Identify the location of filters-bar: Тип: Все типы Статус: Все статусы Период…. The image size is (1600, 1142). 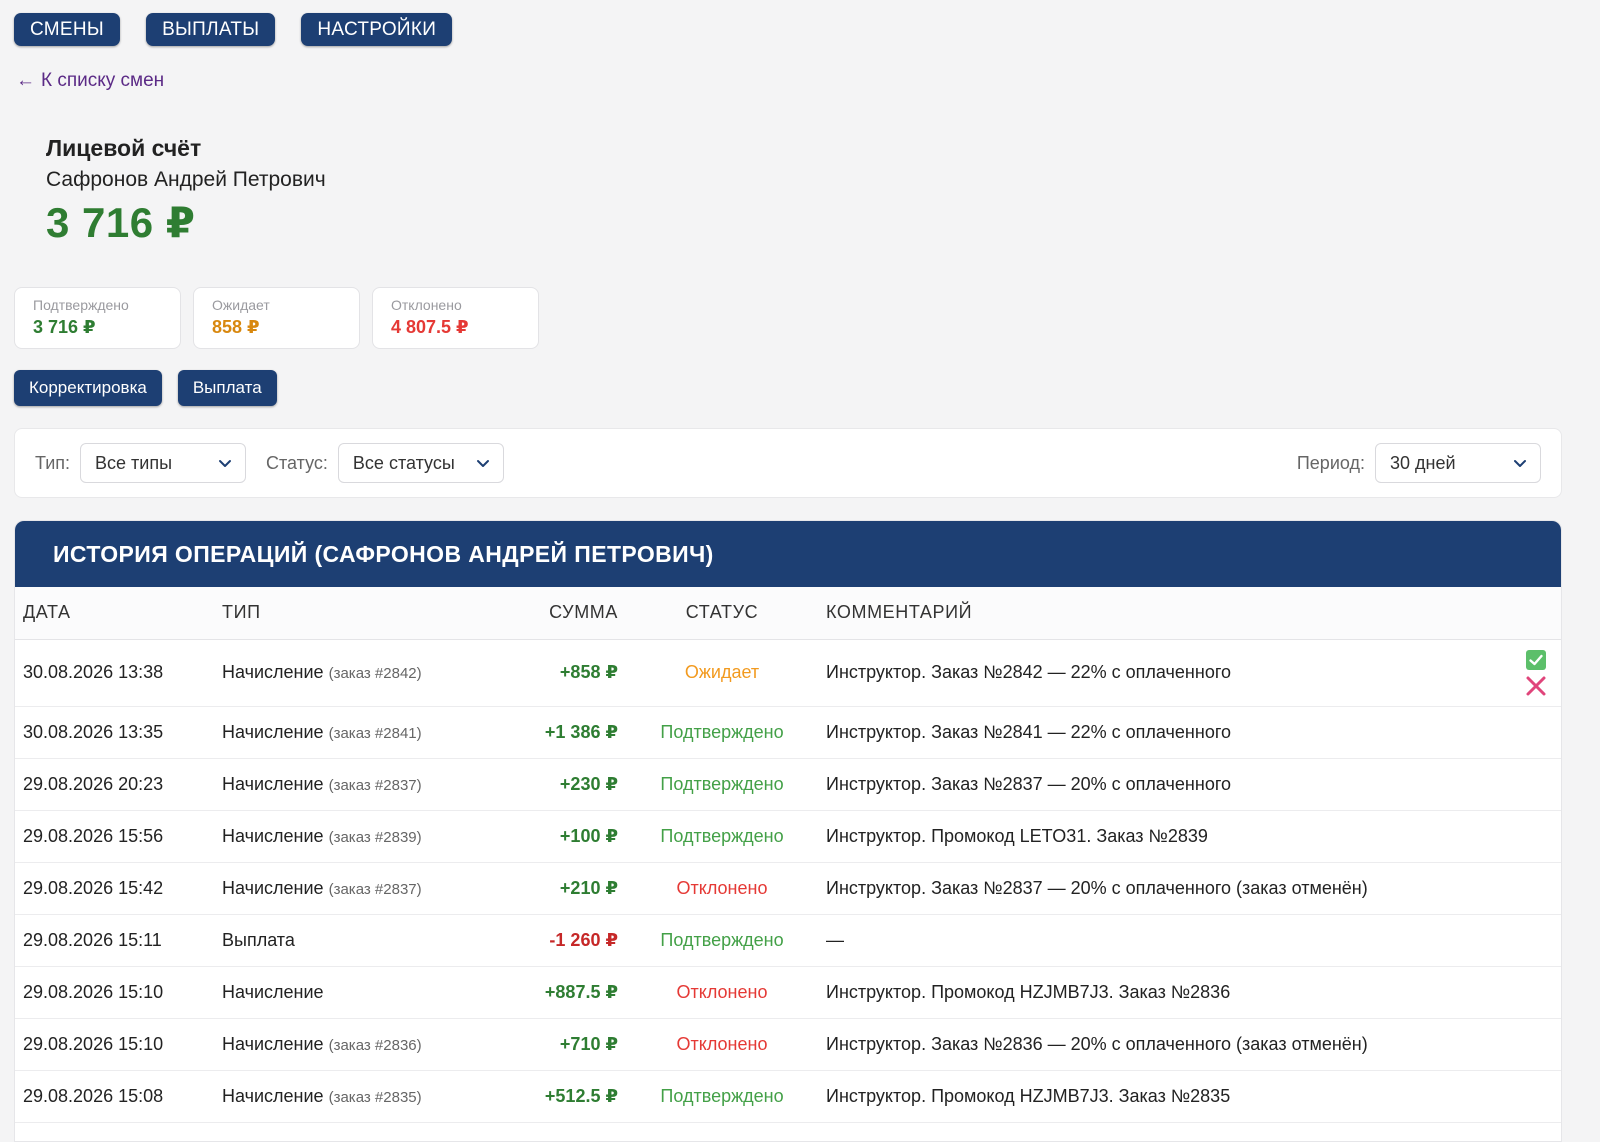
(788, 463).